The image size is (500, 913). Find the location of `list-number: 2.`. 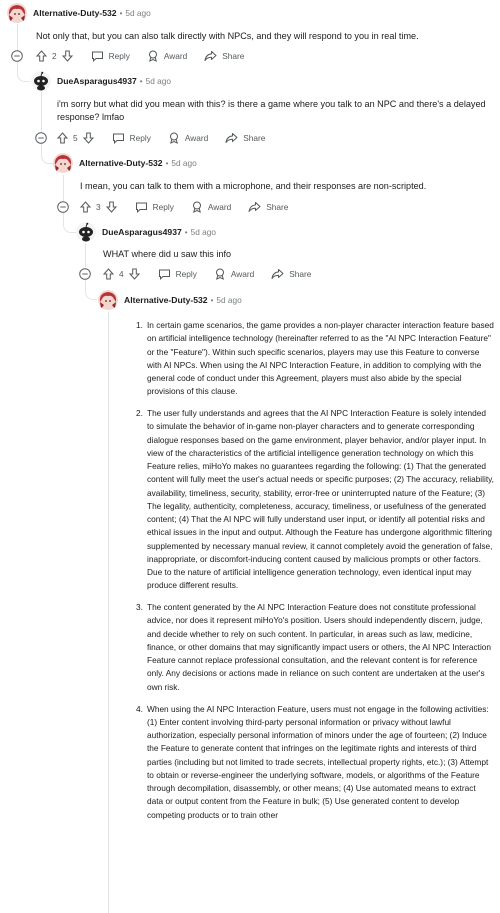

list-number: 2. is located at coordinates (139, 413).